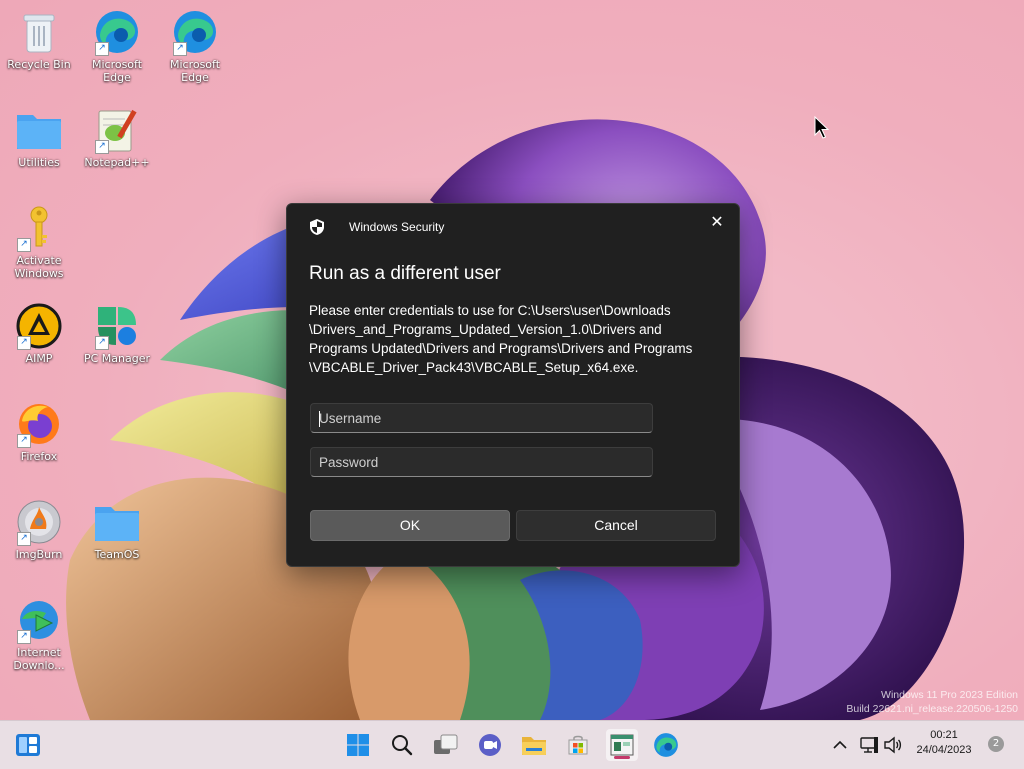 This screenshot has width=1024, height=769. What do you see at coordinates (622, 757) in the screenshot?
I see `active-indicator` at bounding box center [622, 757].